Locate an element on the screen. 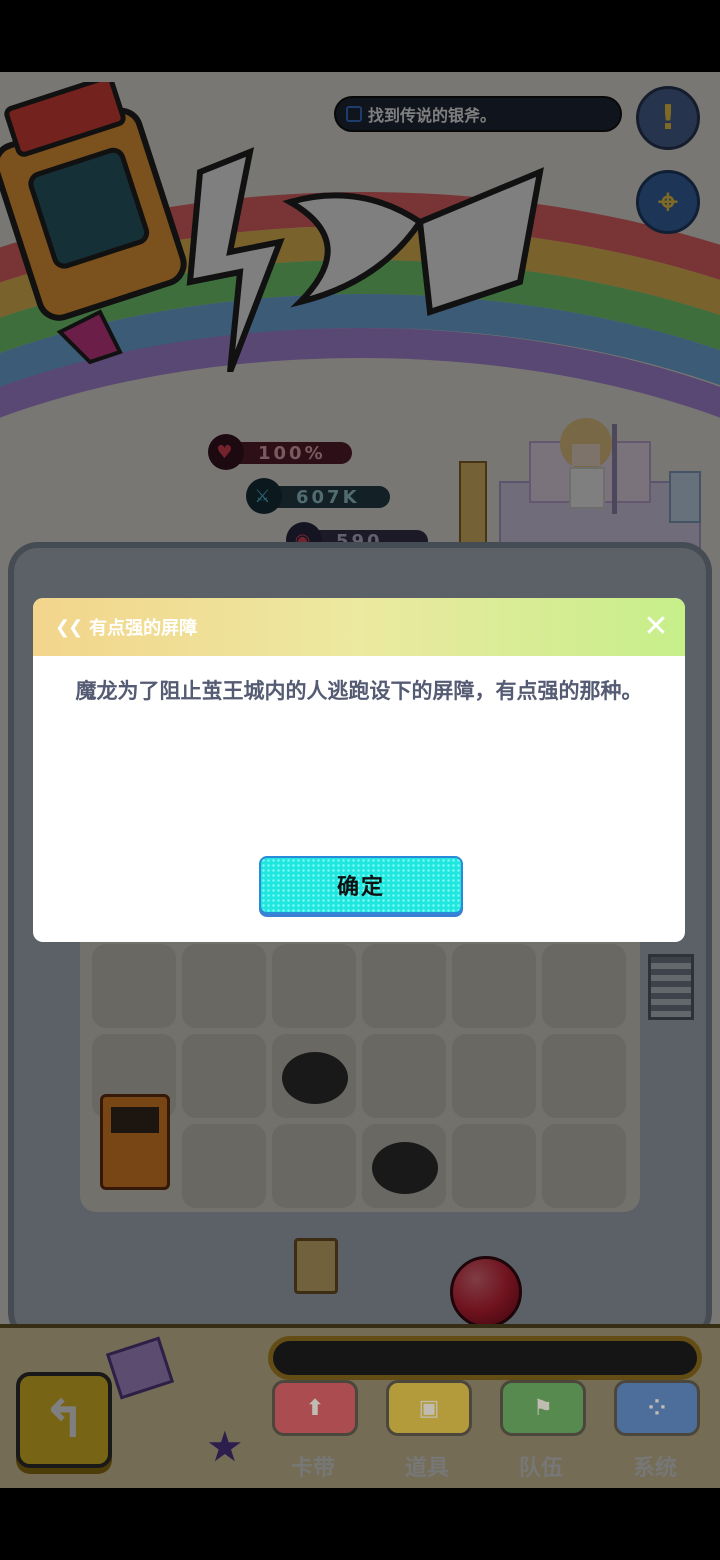 The height and width of the screenshot is (1560, 720). bag-icon: ▣ is located at coordinates (429, 1408).